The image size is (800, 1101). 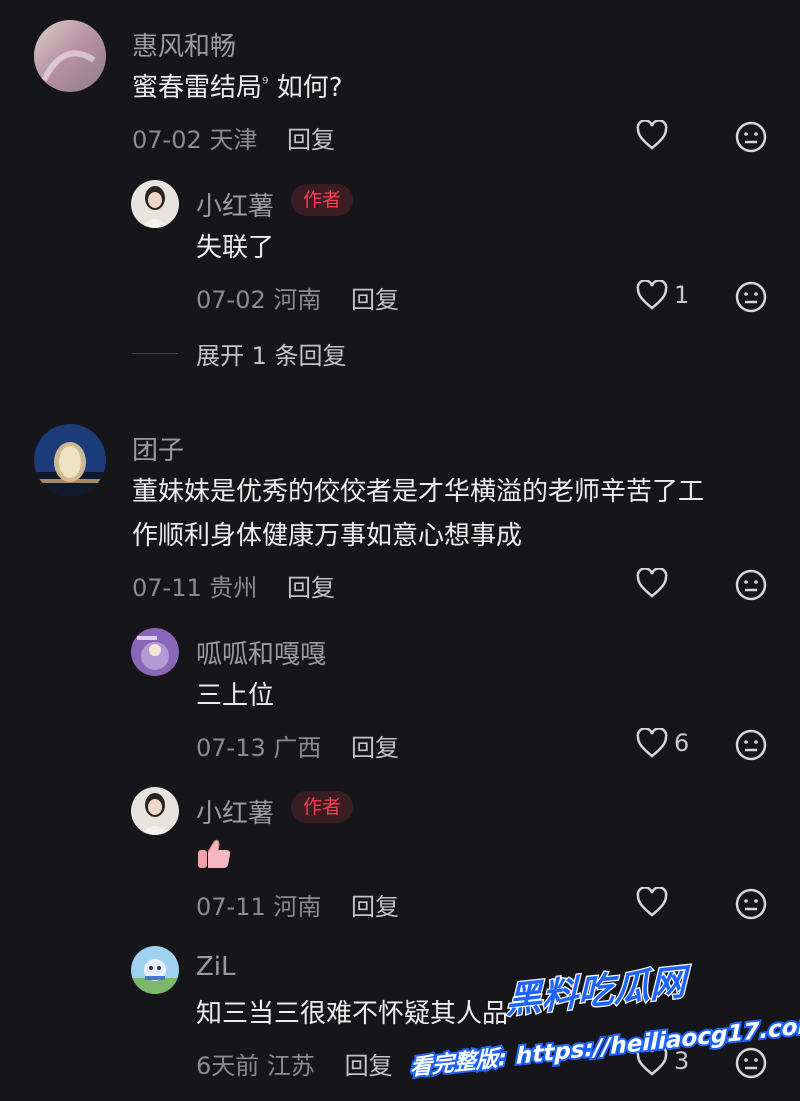 I want to click on like-count: 1, so click(x=682, y=295).